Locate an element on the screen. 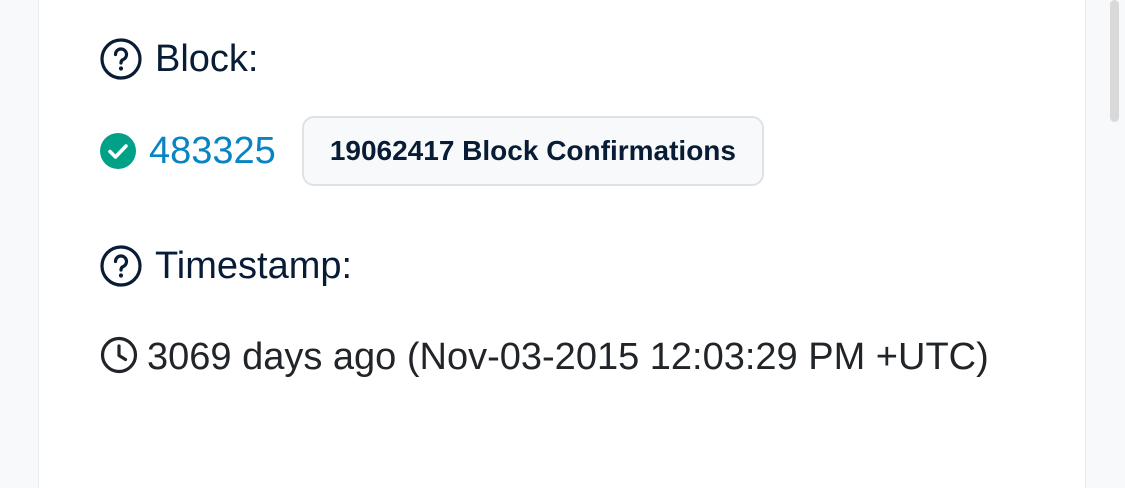 The width and height of the screenshot is (1125, 488). block-confirmations-badge: 19062417 Block Confirmations is located at coordinates (532, 151).